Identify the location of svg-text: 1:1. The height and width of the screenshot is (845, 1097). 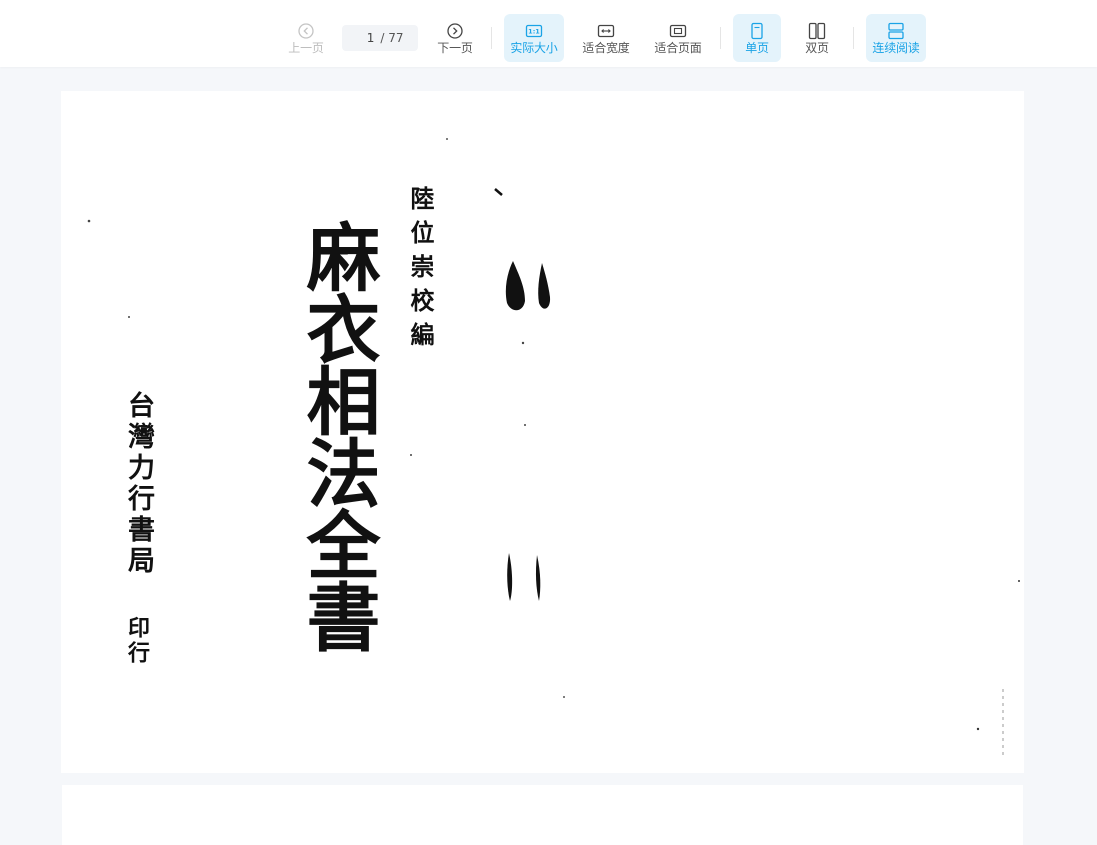
(534, 32).